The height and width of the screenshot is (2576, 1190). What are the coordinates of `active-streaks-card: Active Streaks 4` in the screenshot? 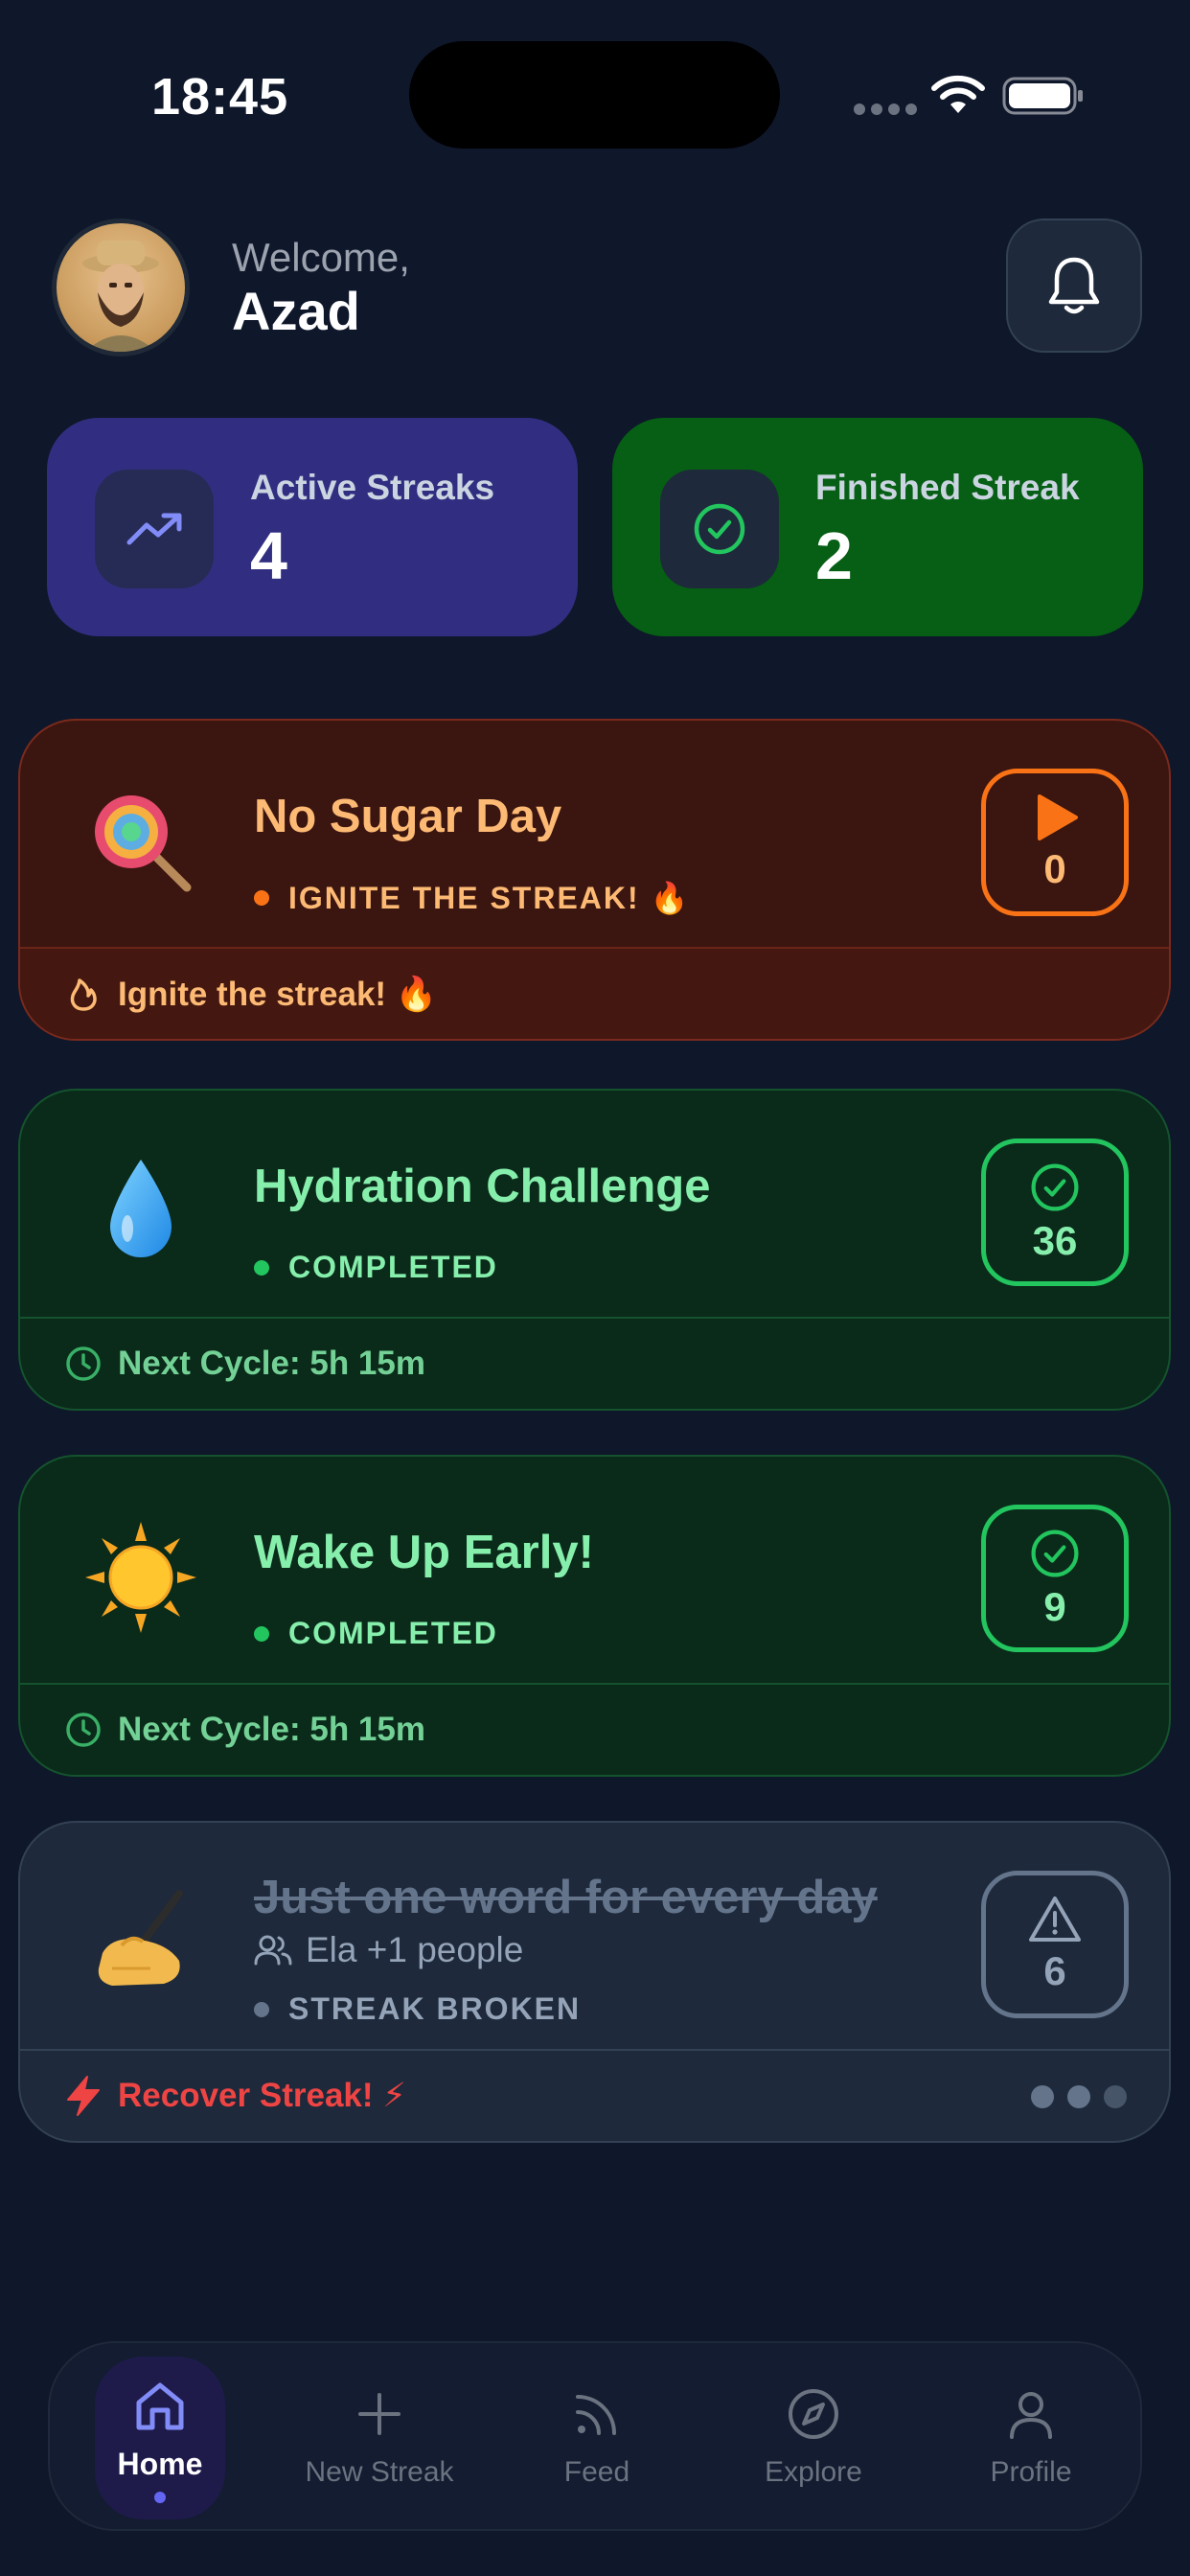 It's located at (312, 527).